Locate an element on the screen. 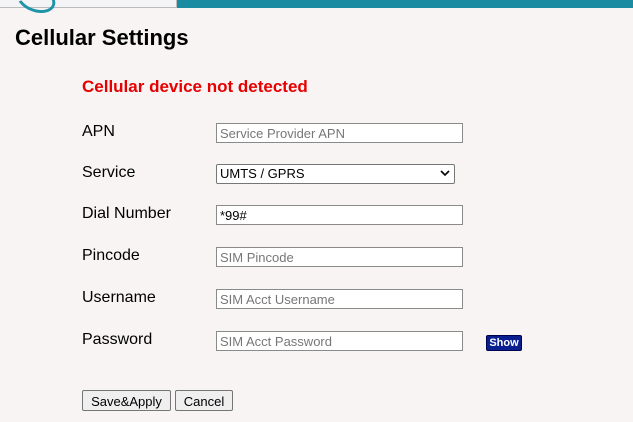  username-input is located at coordinates (339, 299).